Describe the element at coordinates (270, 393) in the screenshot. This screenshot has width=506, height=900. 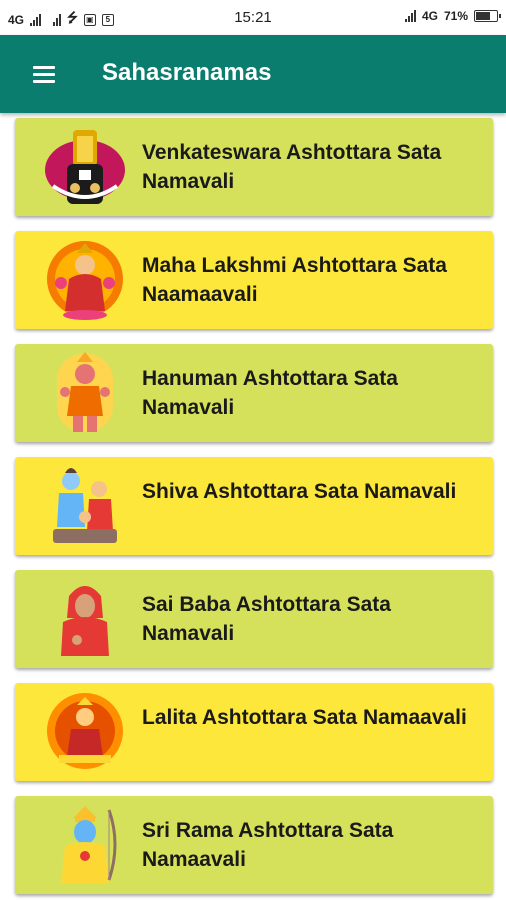
I see `list-item-label: Hanuman Ashtottara Sata Namavali` at that location.